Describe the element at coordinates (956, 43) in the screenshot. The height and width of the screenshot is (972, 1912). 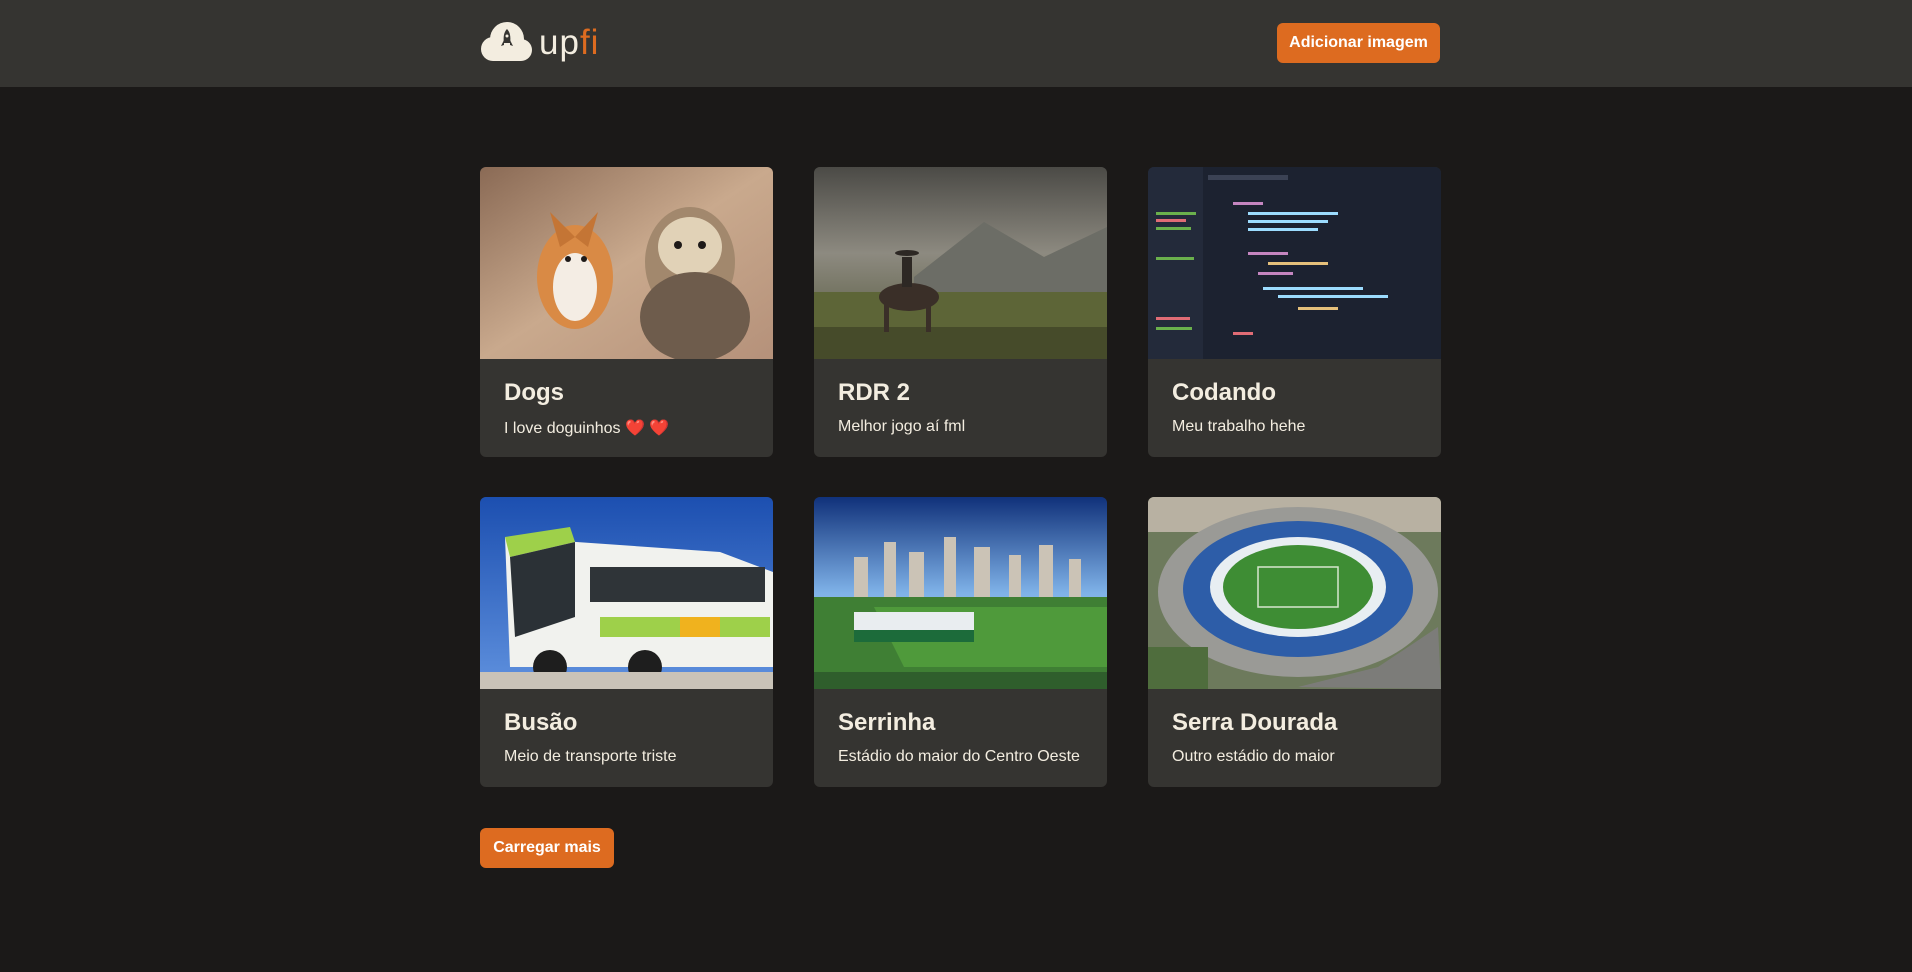
I see `app-header: upfi Adicionar imagem` at that location.